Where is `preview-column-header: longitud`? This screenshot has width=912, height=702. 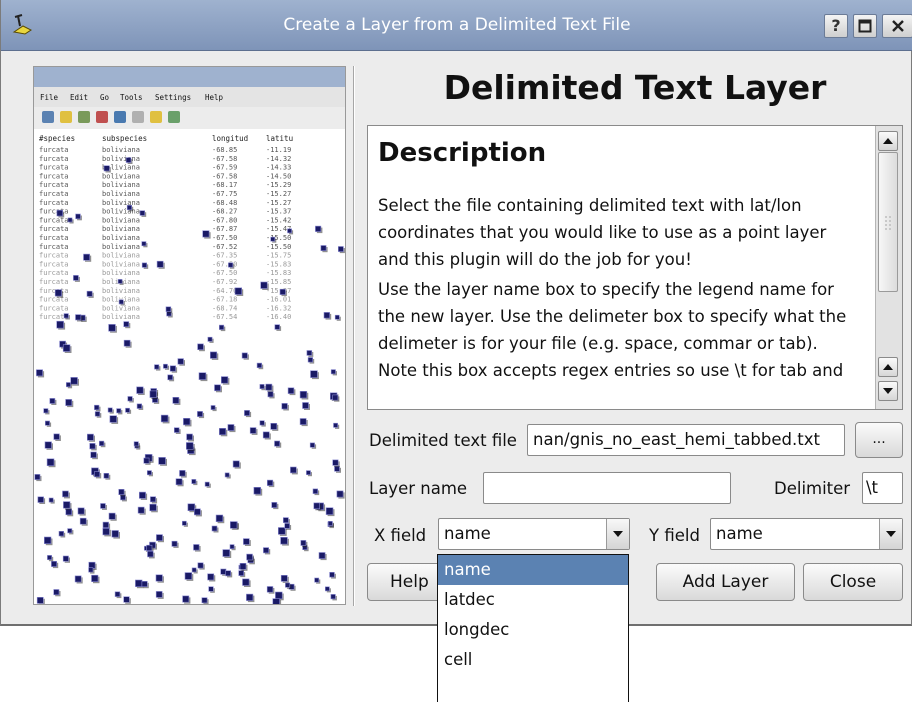 preview-column-header: longitud is located at coordinates (230, 138).